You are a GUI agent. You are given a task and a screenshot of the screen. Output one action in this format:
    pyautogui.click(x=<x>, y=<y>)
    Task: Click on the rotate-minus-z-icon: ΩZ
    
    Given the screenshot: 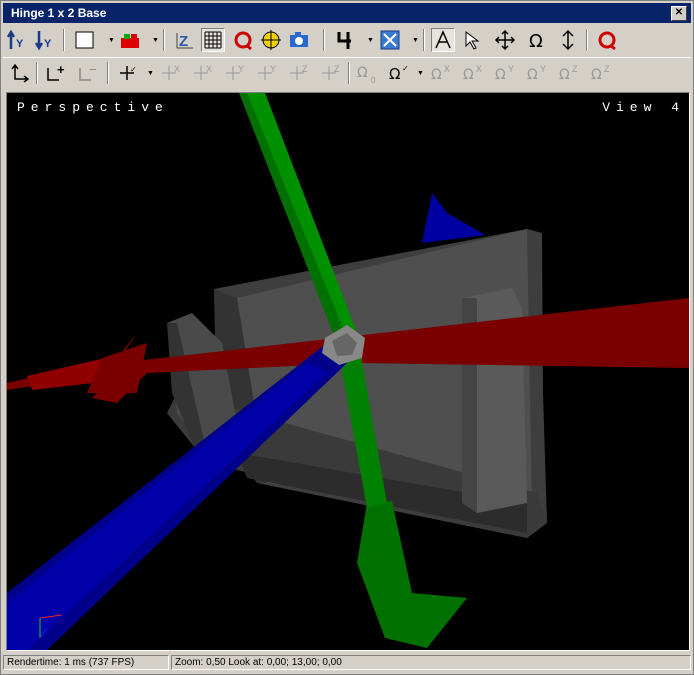 What is the action you would take?
    pyautogui.click(x=569, y=73)
    